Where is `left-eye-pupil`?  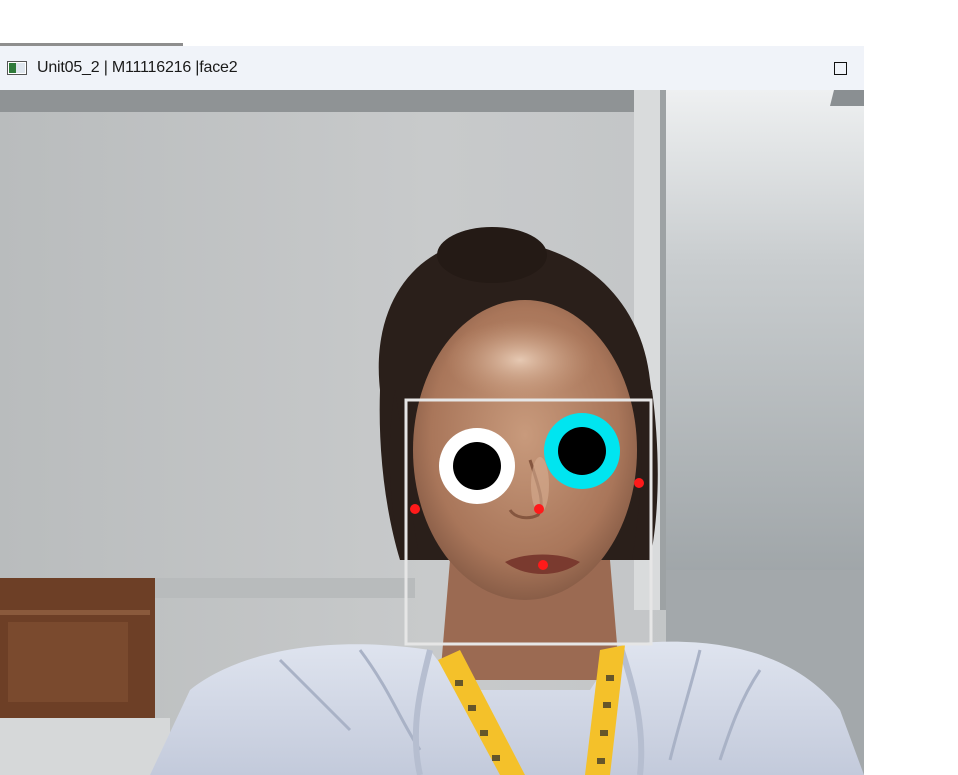
left-eye-pupil is located at coordinates (477, 466).